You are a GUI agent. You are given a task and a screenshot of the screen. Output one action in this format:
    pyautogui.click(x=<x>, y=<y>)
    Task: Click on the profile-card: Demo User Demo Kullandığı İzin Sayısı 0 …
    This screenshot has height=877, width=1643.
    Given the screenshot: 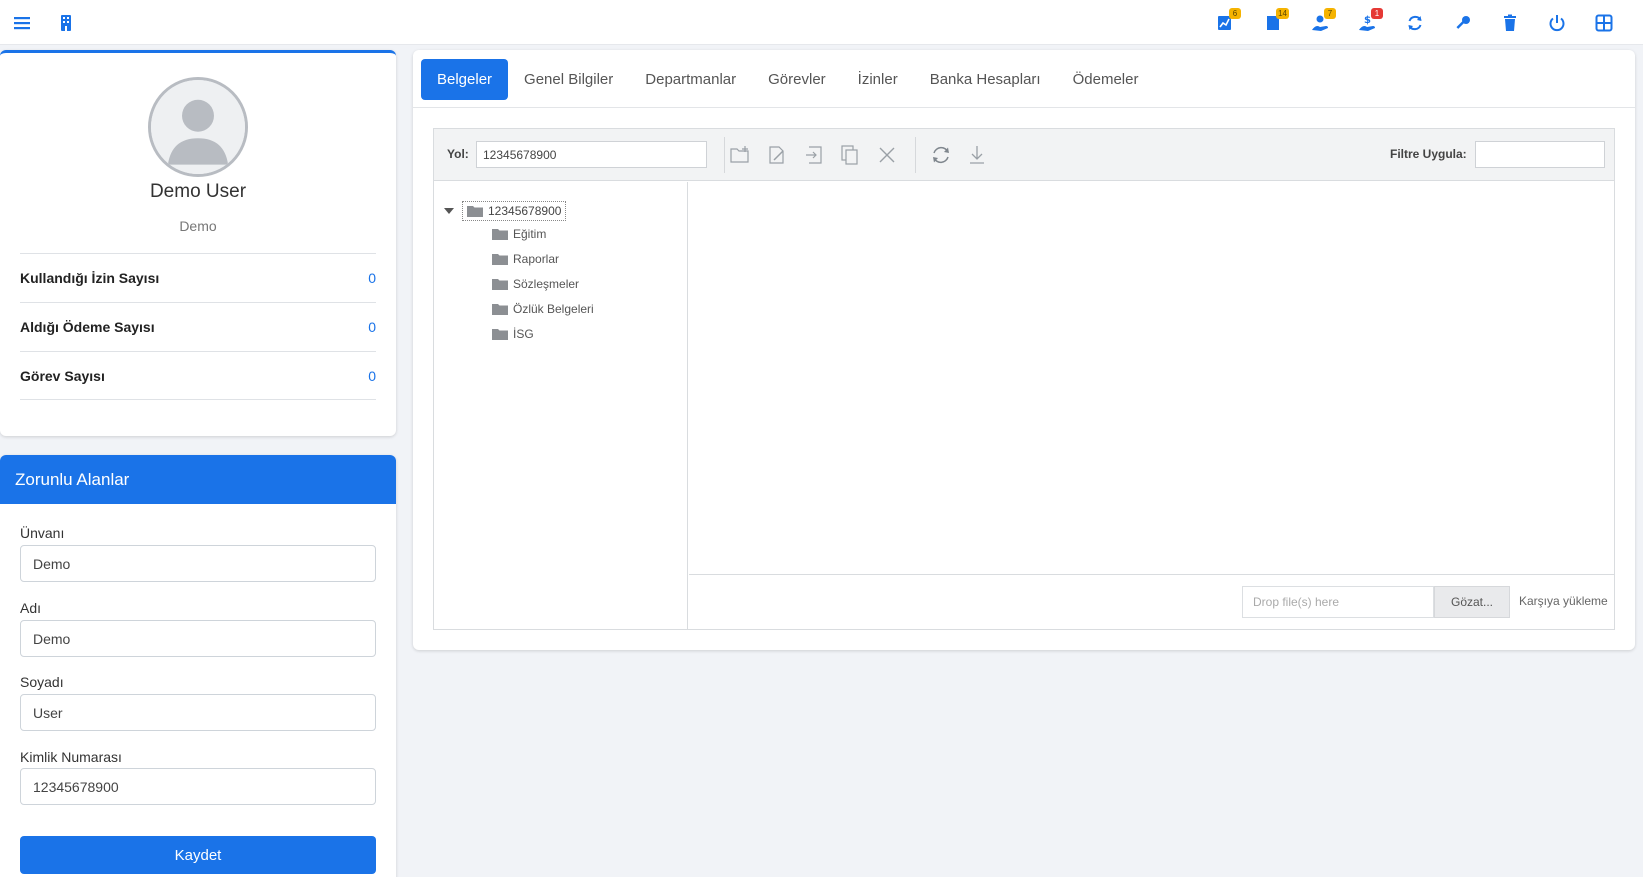 What is the action you would take?
    pyautogui.click(x=198, y=243)
    